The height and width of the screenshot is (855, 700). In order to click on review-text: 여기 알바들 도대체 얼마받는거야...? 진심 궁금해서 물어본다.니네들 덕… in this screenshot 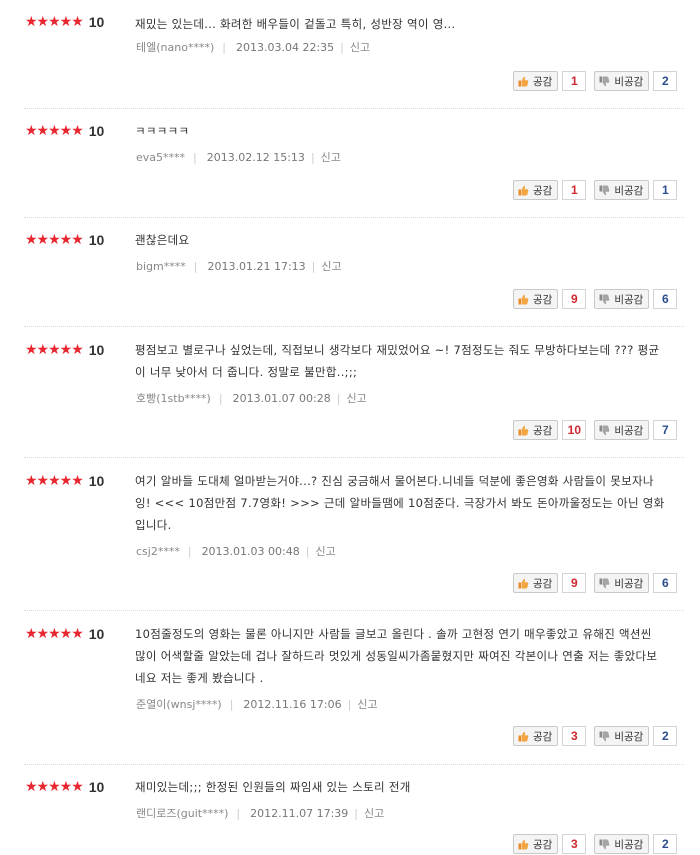, I will do `click(400, 503)`.